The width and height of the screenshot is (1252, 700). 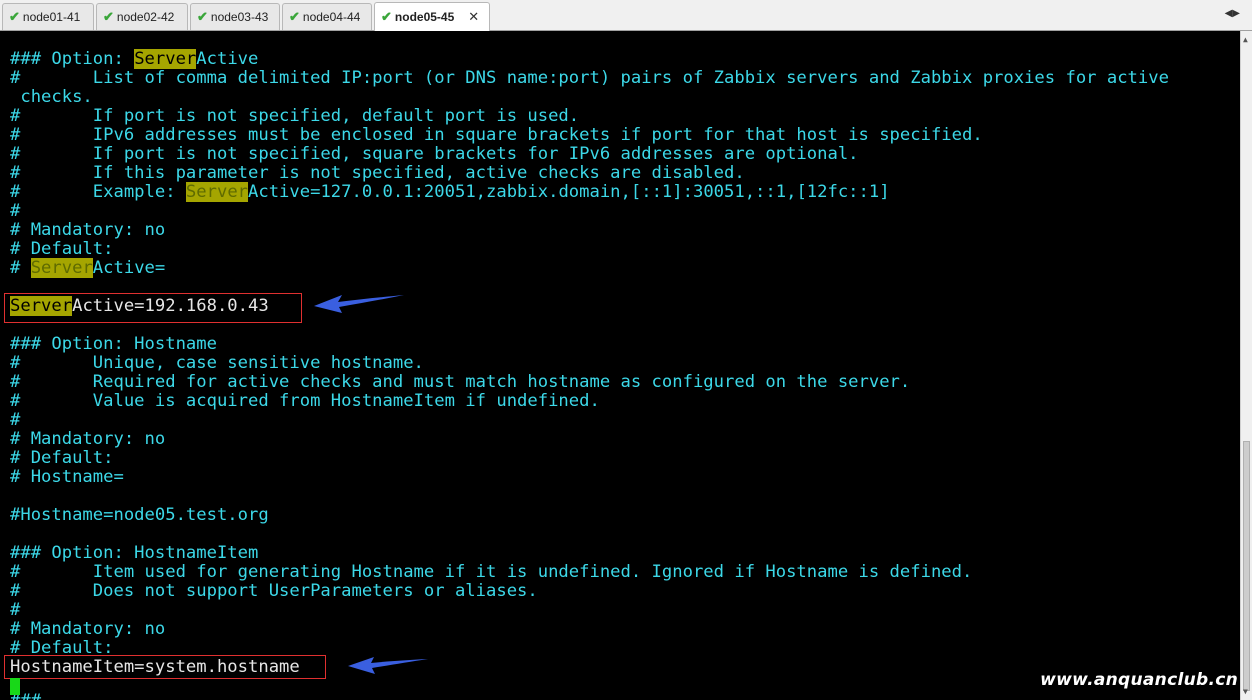 I want to click on terminal-line: ### Option: HostnameItem, so click(x=134, y=553).